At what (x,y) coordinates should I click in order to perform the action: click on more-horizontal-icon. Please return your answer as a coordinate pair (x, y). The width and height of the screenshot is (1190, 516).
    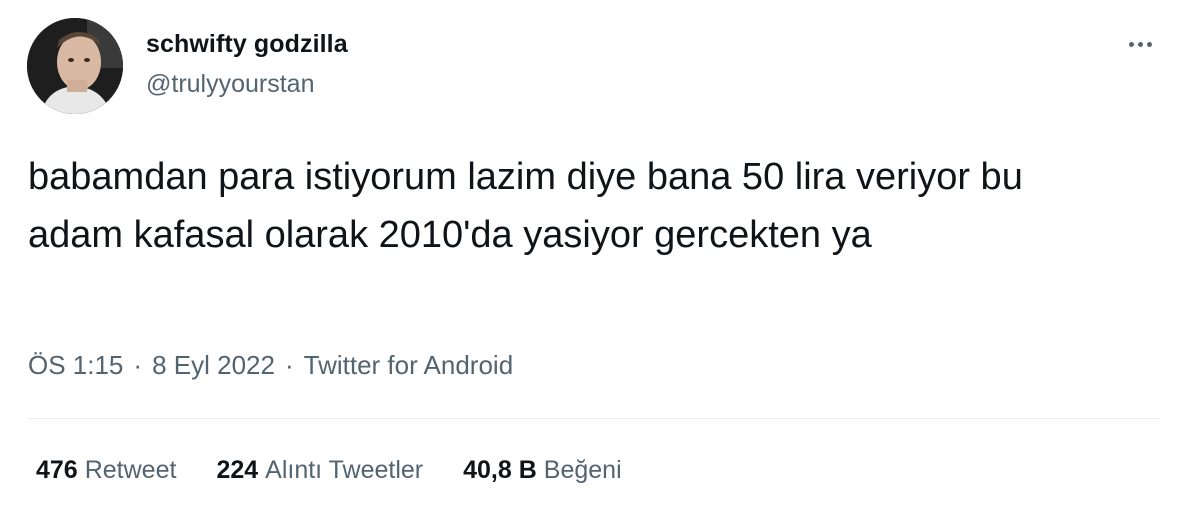
    Looking at the image, I should click on (1131, 44).